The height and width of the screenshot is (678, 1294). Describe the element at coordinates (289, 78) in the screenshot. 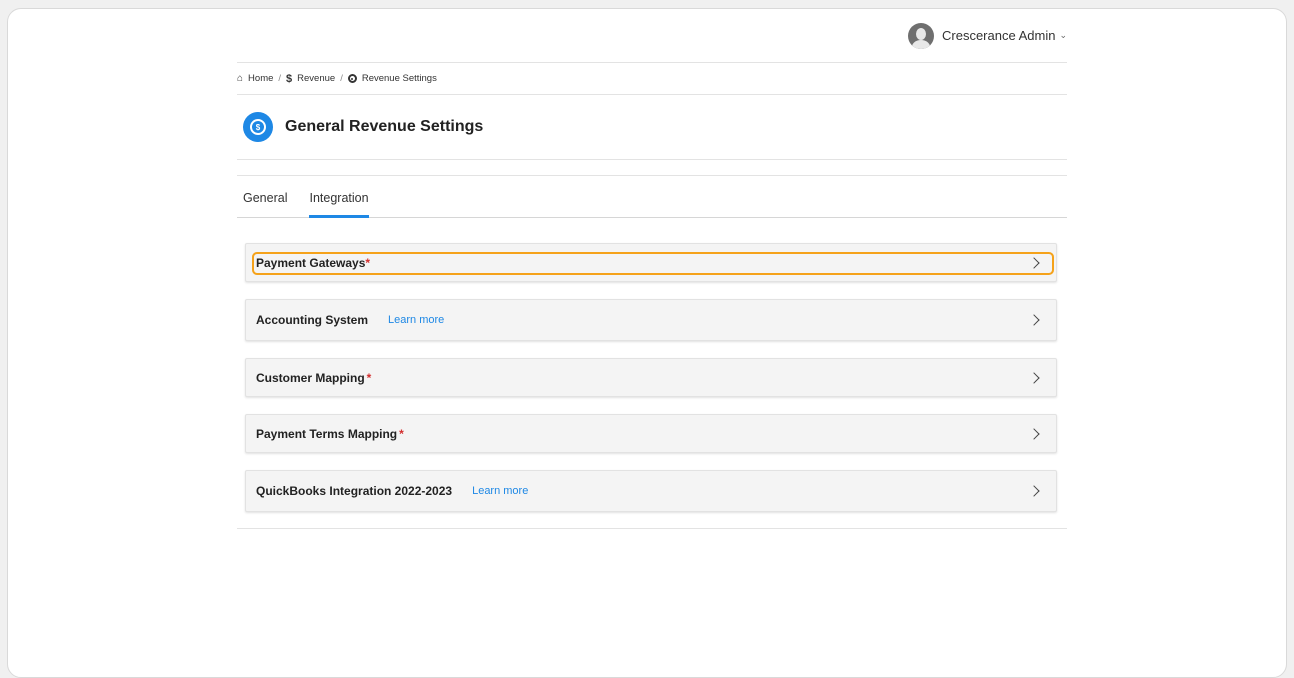

I see `dollar-icon: $` at that location.